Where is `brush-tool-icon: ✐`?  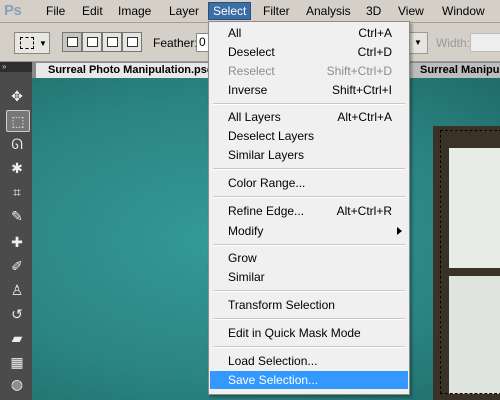 brush-tool-icon: ✐ is located at coordinates (17, 266).